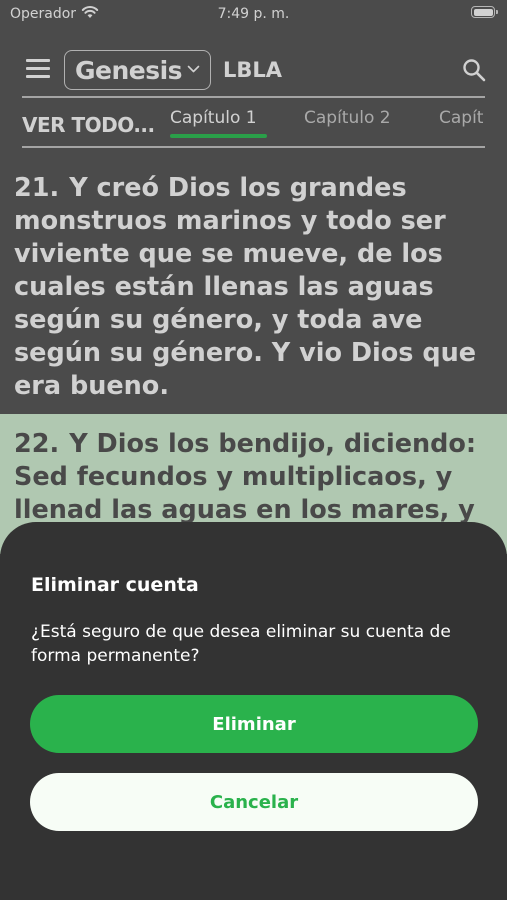 Image resolution: width=507 pixels, height=900 pixels. What do you see at coordinates (254, 802) in the screenshot?
I see `cancel-button: Cancelar` at bounding box center [254, 802].